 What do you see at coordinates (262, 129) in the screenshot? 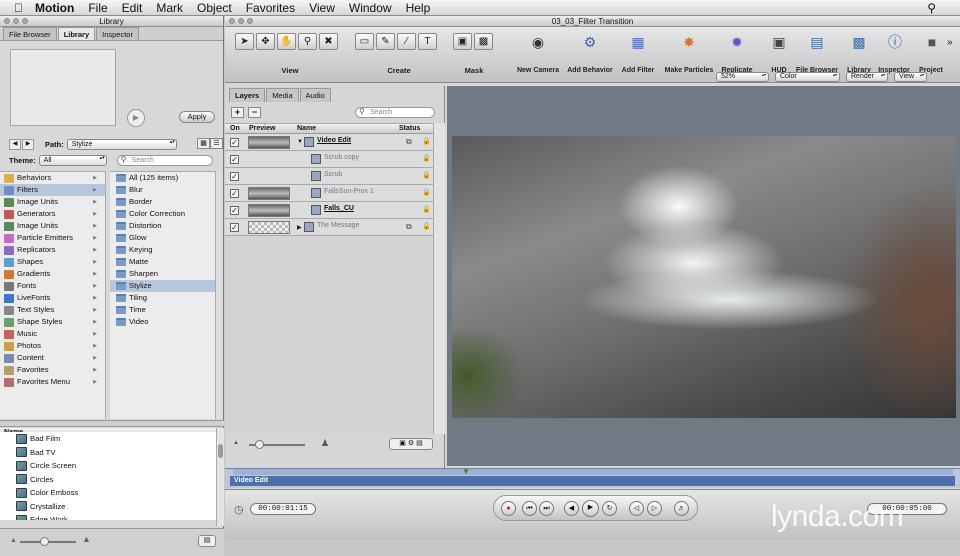
I see `header-preview: Preview` at bounding box center [262, 129].